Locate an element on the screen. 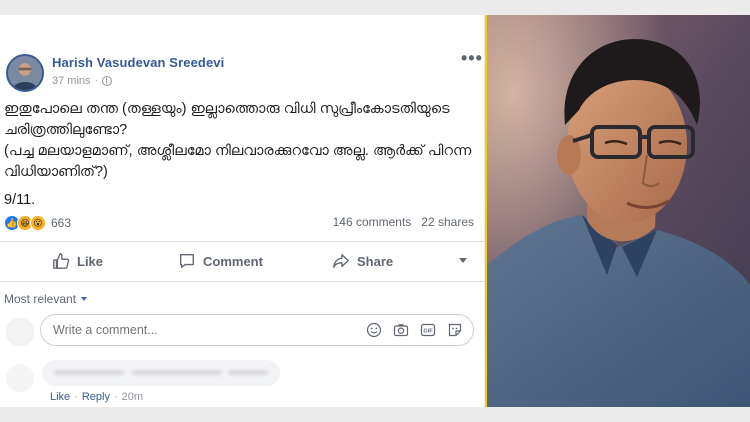 The height and width of the screenshot is (422, 750). more-options-icon: ••• is located at coordinates (472, 58).